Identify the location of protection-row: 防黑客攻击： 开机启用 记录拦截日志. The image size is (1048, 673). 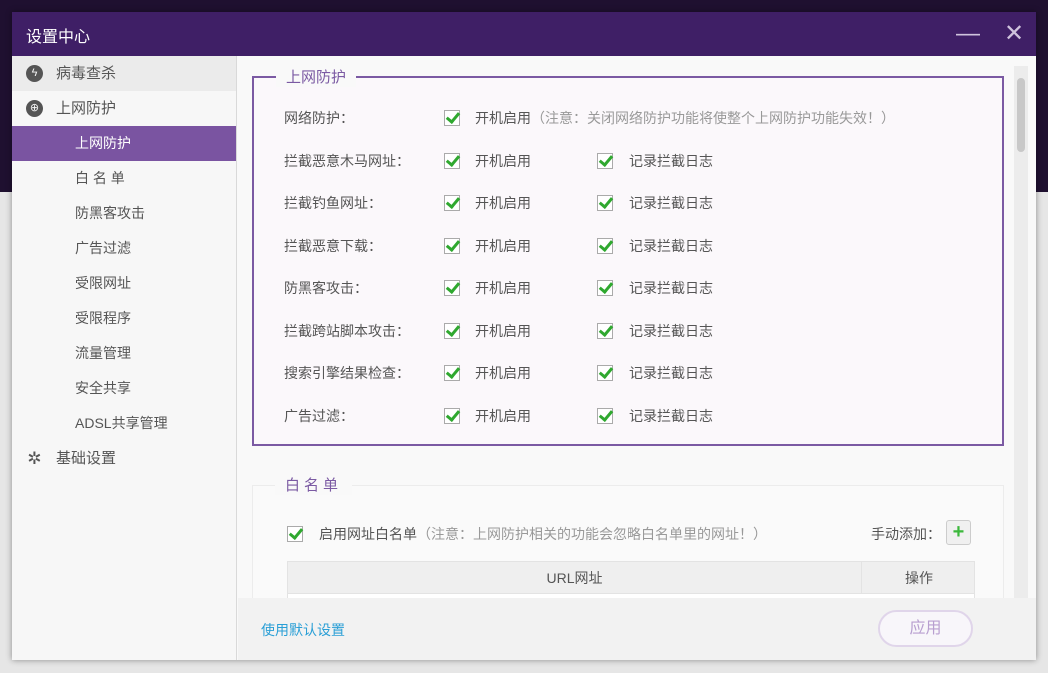
(634, 288).